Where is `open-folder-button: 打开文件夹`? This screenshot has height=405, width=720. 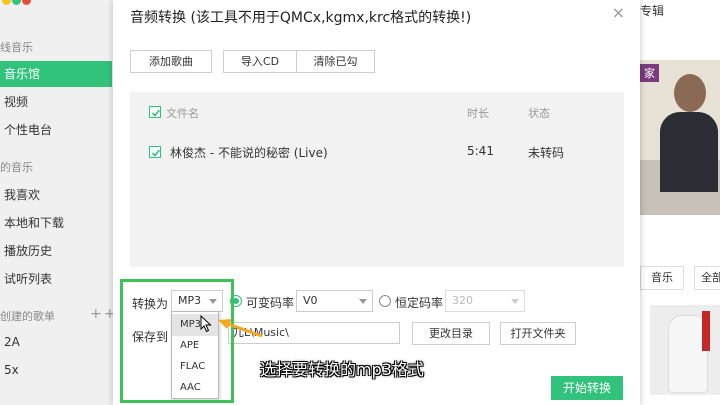 open-folder-button: 打开文件夹 is located at coordinates (538, 333).